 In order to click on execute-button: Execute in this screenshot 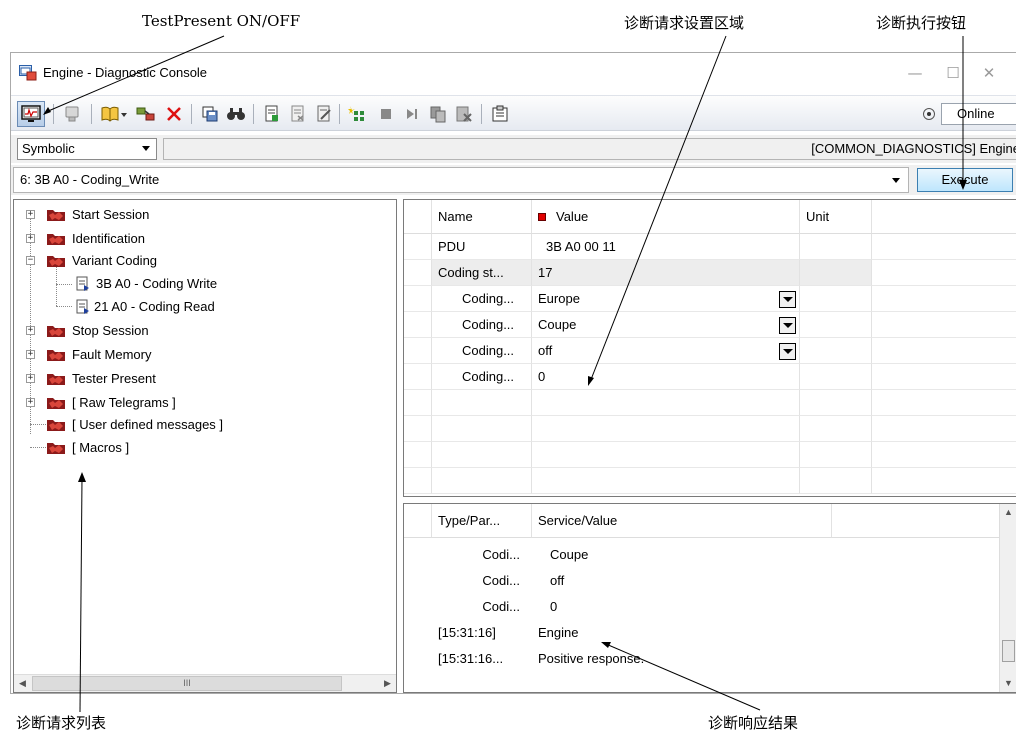, I will do `click(965, 180)`.